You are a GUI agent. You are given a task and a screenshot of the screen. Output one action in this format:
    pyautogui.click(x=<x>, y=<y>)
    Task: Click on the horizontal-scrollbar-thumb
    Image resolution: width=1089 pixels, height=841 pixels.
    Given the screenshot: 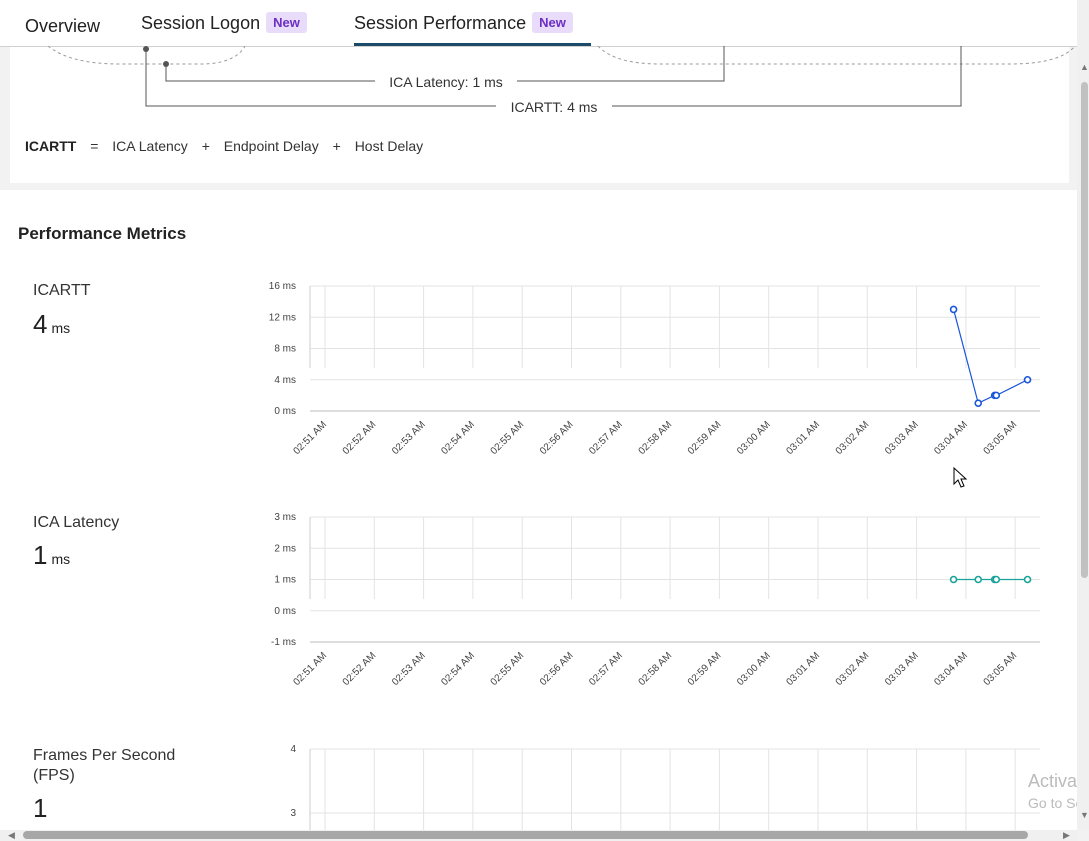 What is the action you would take?
    pyautogui.click(x=525, y=835)
    